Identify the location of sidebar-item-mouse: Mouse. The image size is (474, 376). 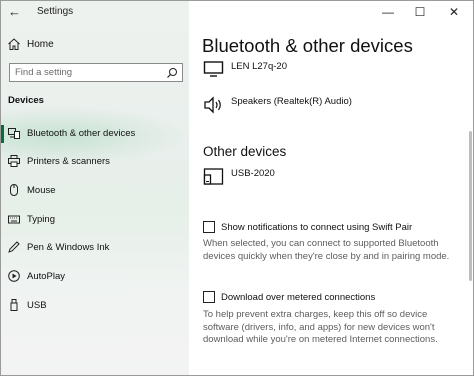
(95, 191).